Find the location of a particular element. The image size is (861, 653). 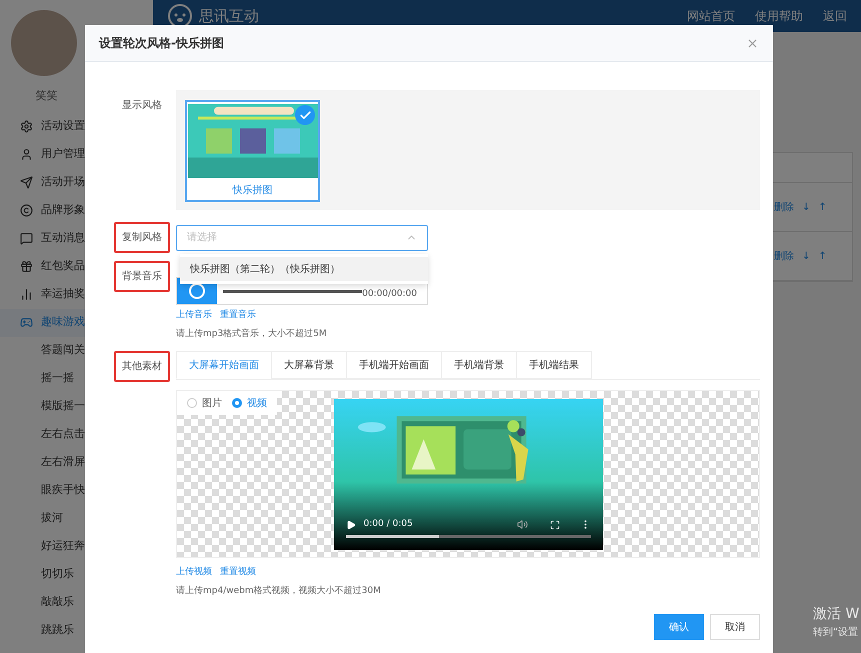

nav-link: 返回 is located at coordinates (835, 16).